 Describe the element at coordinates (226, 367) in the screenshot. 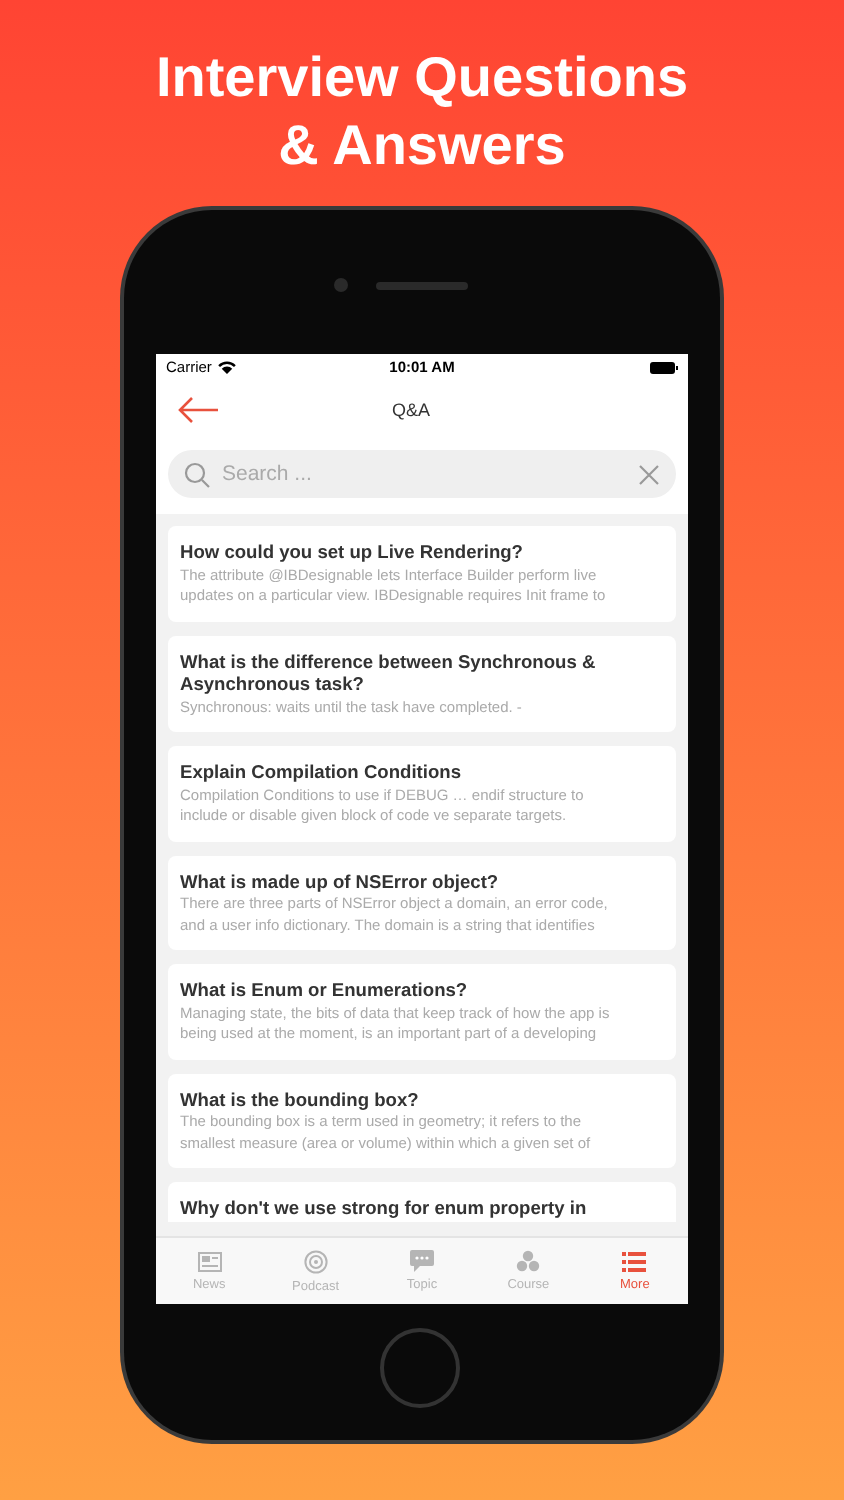

I see `wifi-icon` at that location.